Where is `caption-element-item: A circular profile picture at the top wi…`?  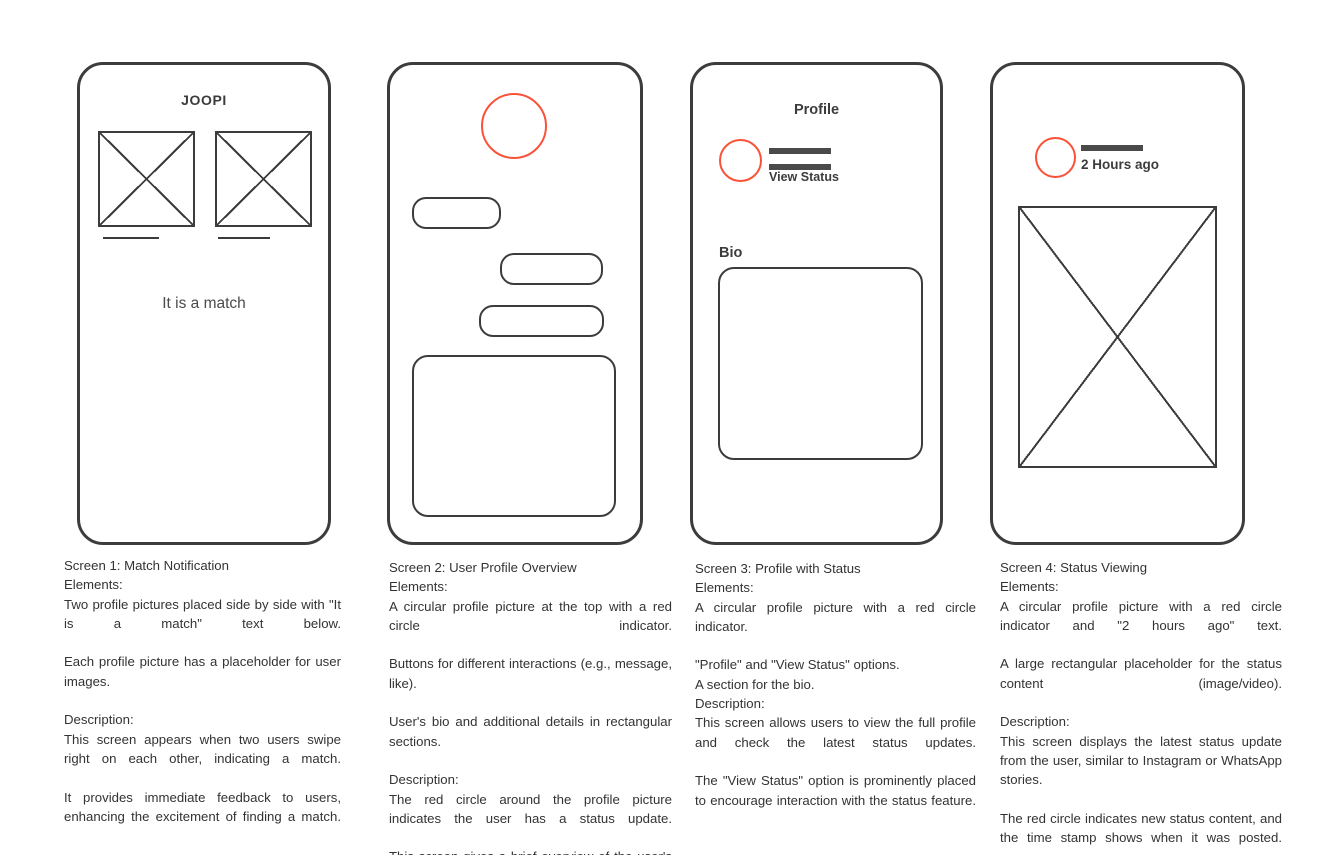
caption-element-item: A circular profile picture at the top wi… is located at coordinates (530, 615).